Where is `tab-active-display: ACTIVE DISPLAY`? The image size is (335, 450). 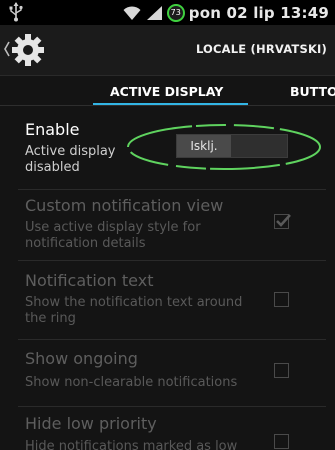
tab-active-display: ACTIVE DISPLAY is located at coordinates (166, 91).